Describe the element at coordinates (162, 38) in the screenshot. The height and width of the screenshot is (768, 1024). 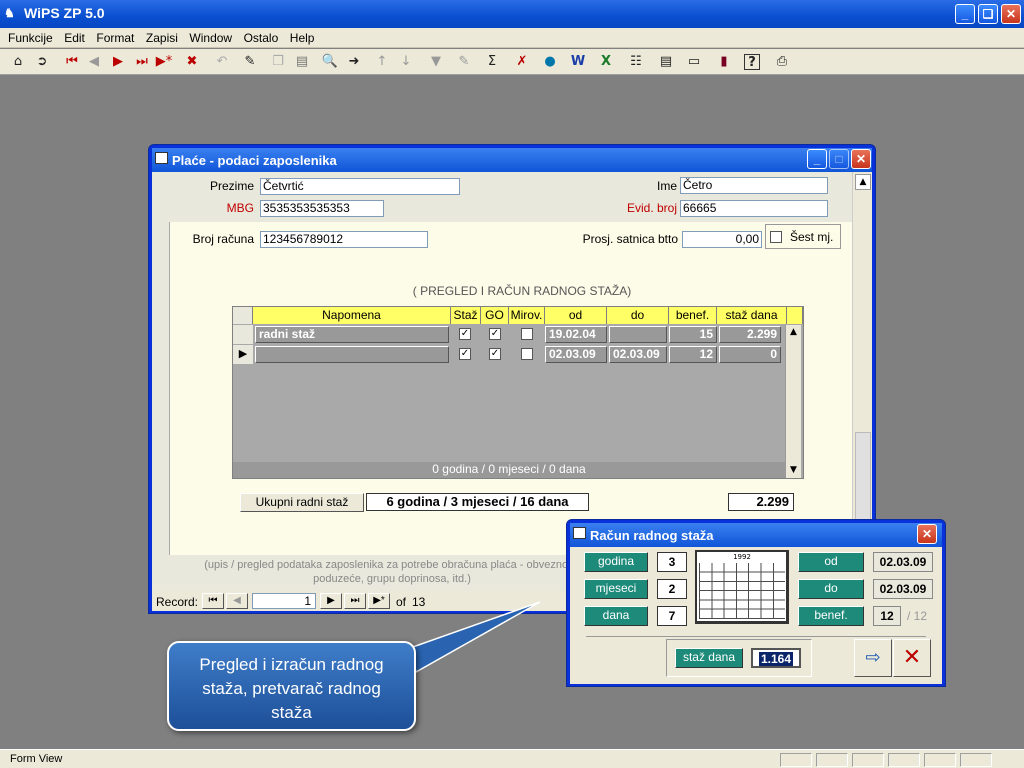
I see `menu-zapisi: Zapisi` at that location.